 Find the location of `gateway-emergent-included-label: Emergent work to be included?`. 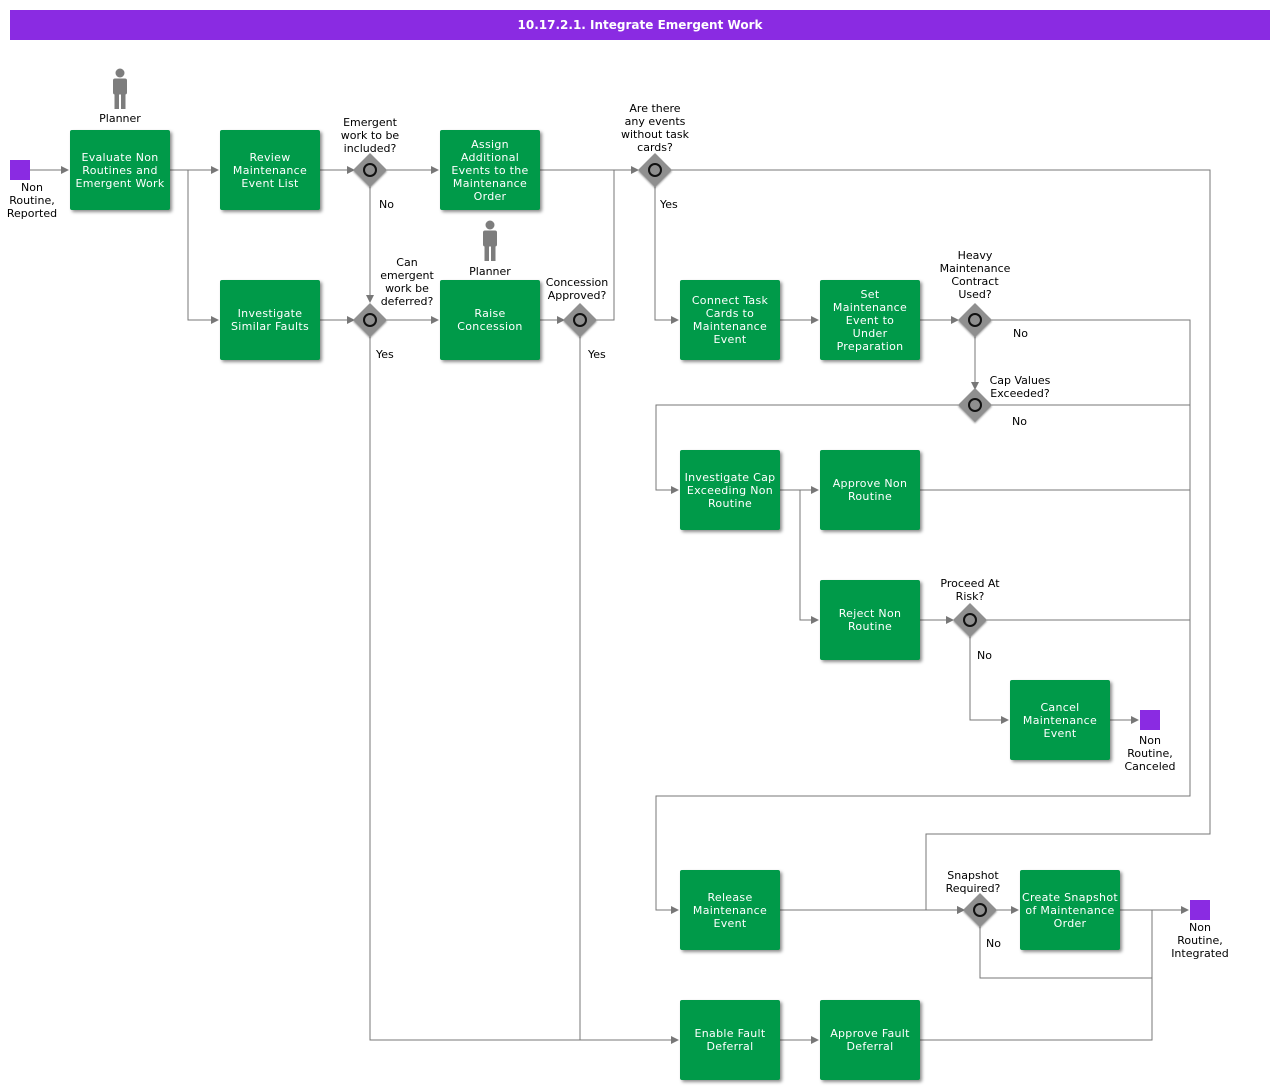

gateway-emergent-included-label: Emergent work to be included? is located at coordinates (370, 135).